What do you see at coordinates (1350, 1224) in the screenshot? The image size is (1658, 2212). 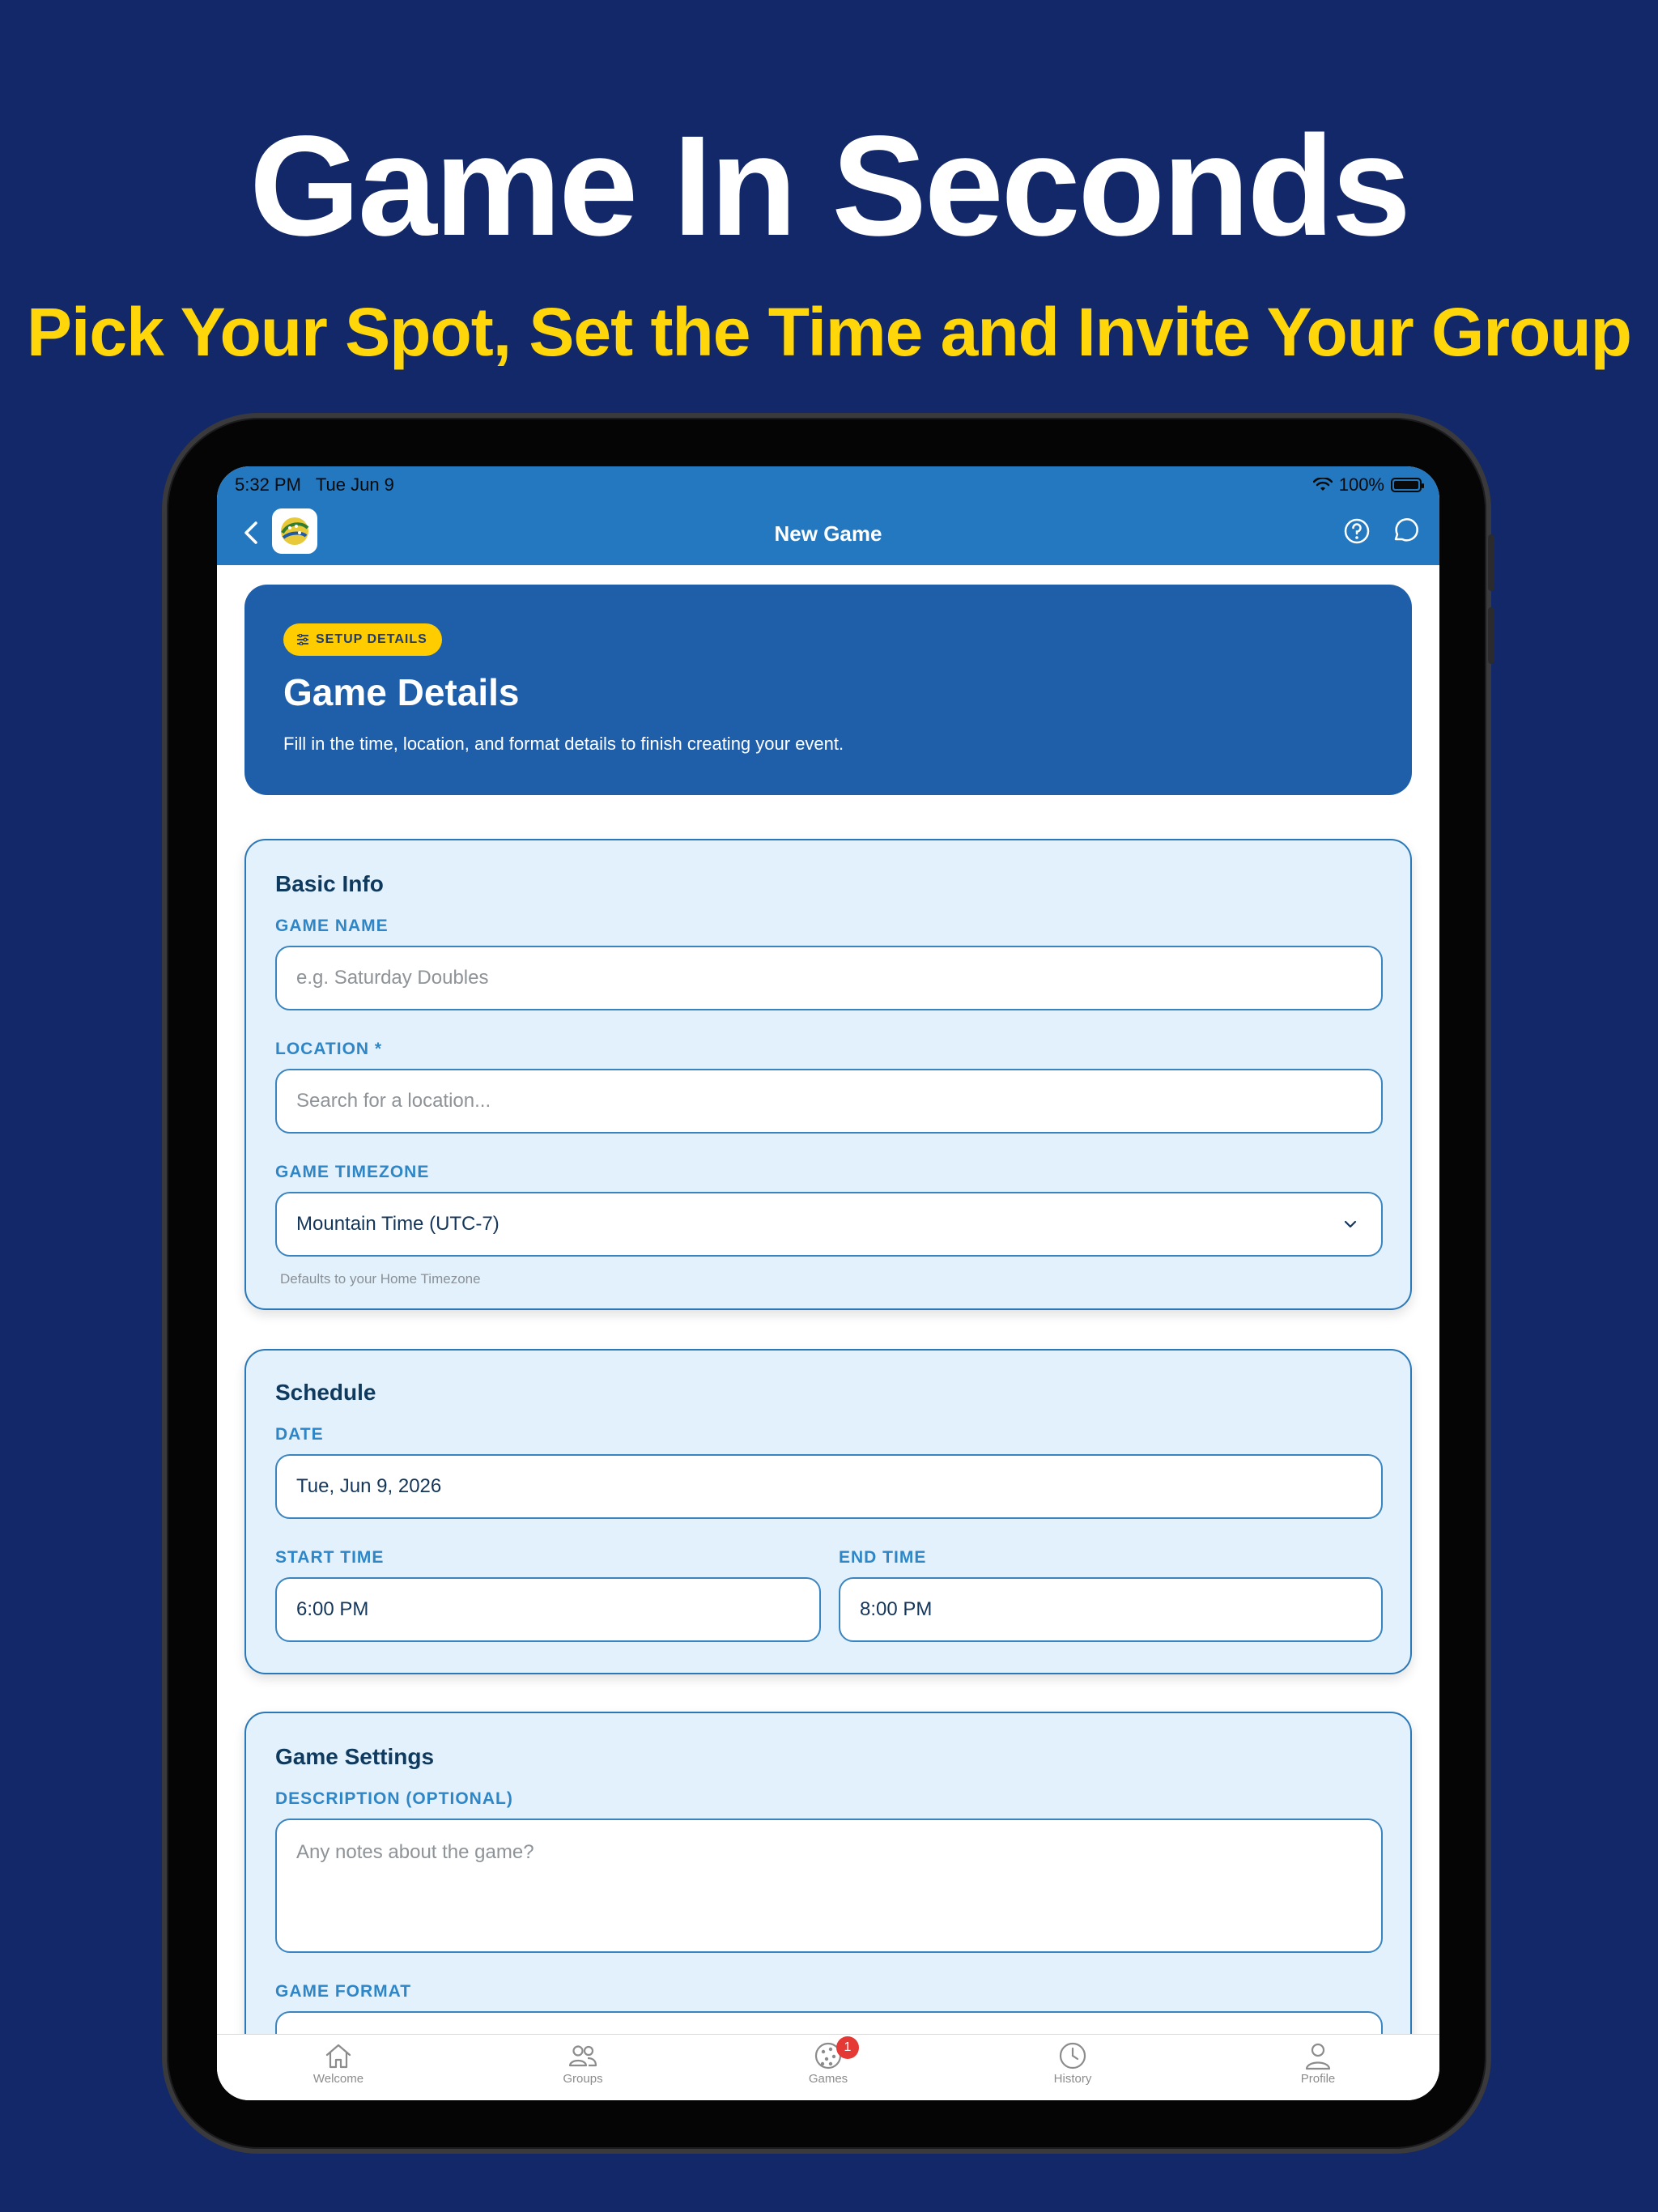 I see `chevron-down-icon` at bounding box center [1350, 1224].